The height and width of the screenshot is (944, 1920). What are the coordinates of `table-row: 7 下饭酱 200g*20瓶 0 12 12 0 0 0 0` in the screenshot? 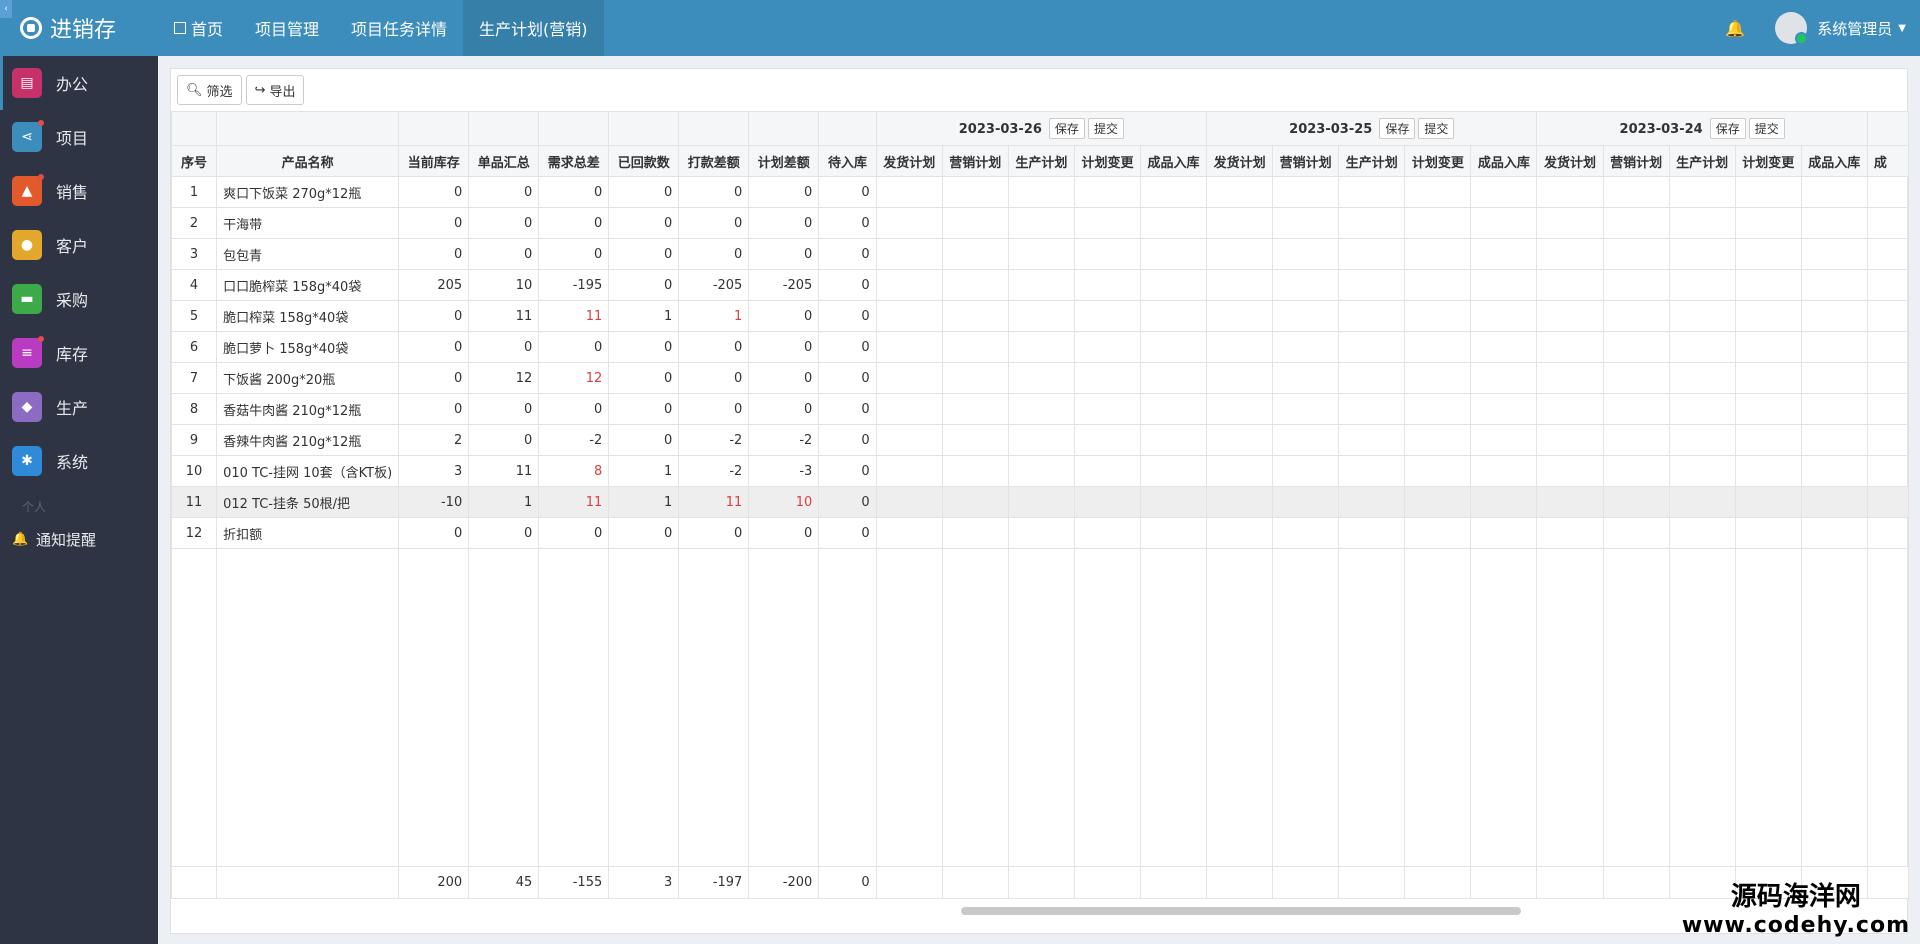 It's located at (1040, 378).